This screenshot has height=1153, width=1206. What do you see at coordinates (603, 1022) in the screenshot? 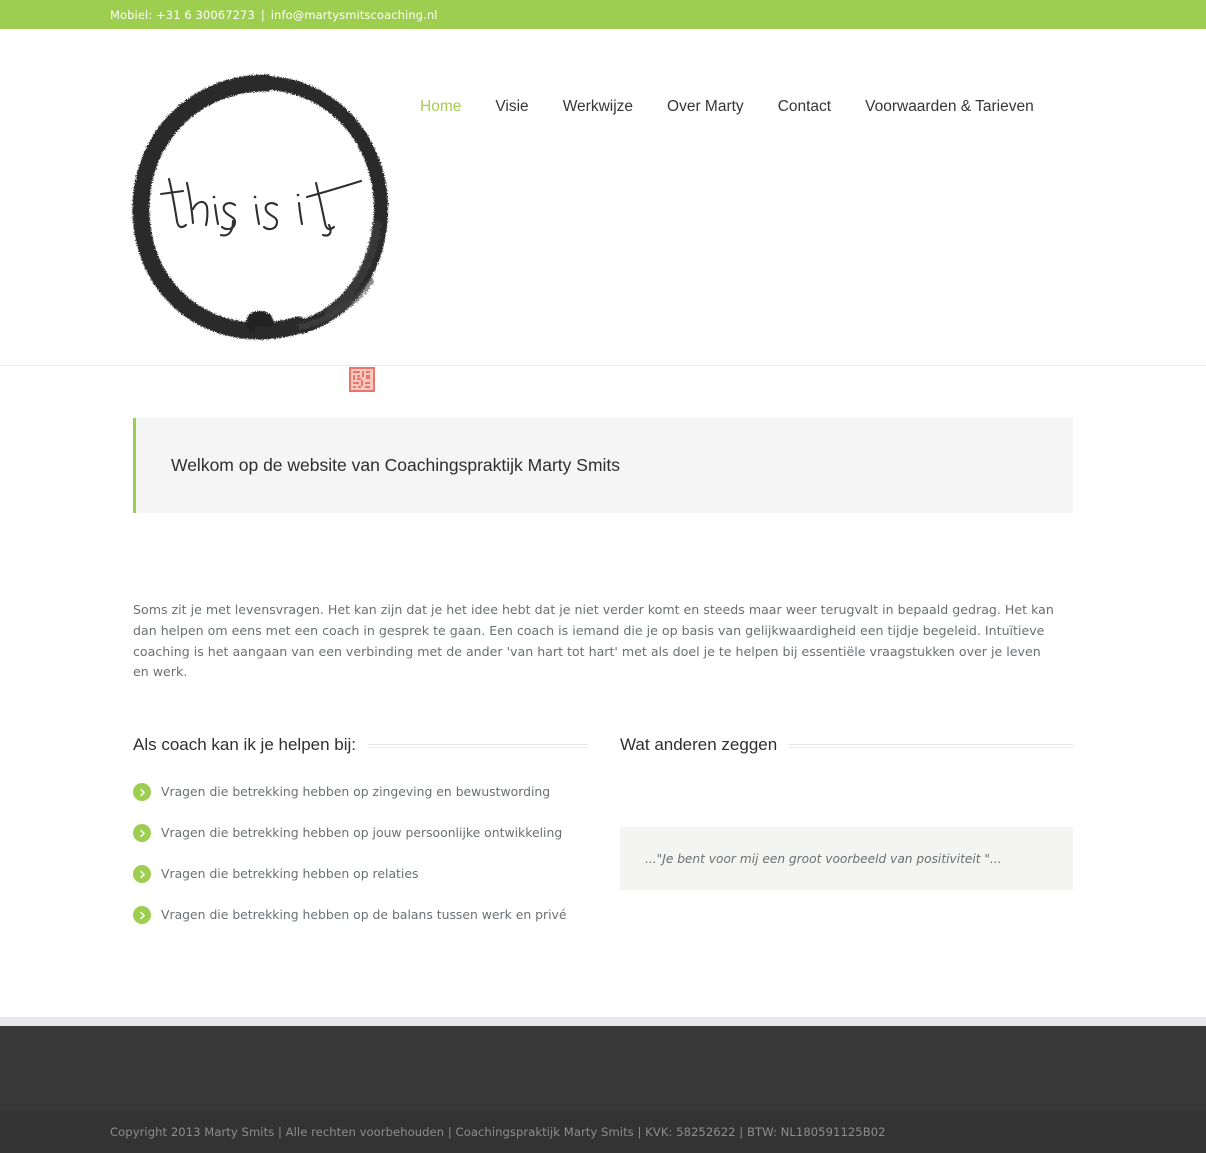
I see `footer-divider` at bounding box center [603, 1022].